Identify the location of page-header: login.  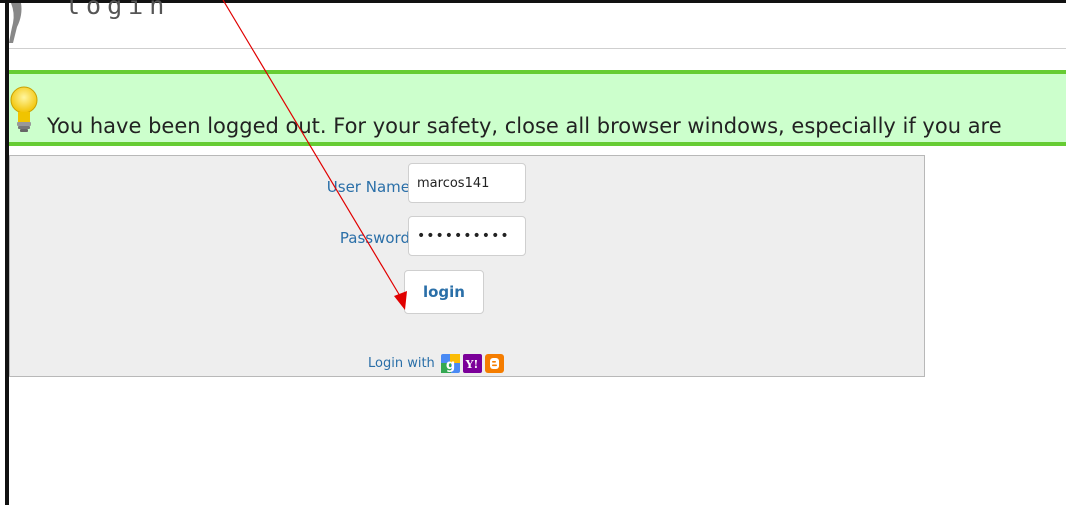
(537, 24).